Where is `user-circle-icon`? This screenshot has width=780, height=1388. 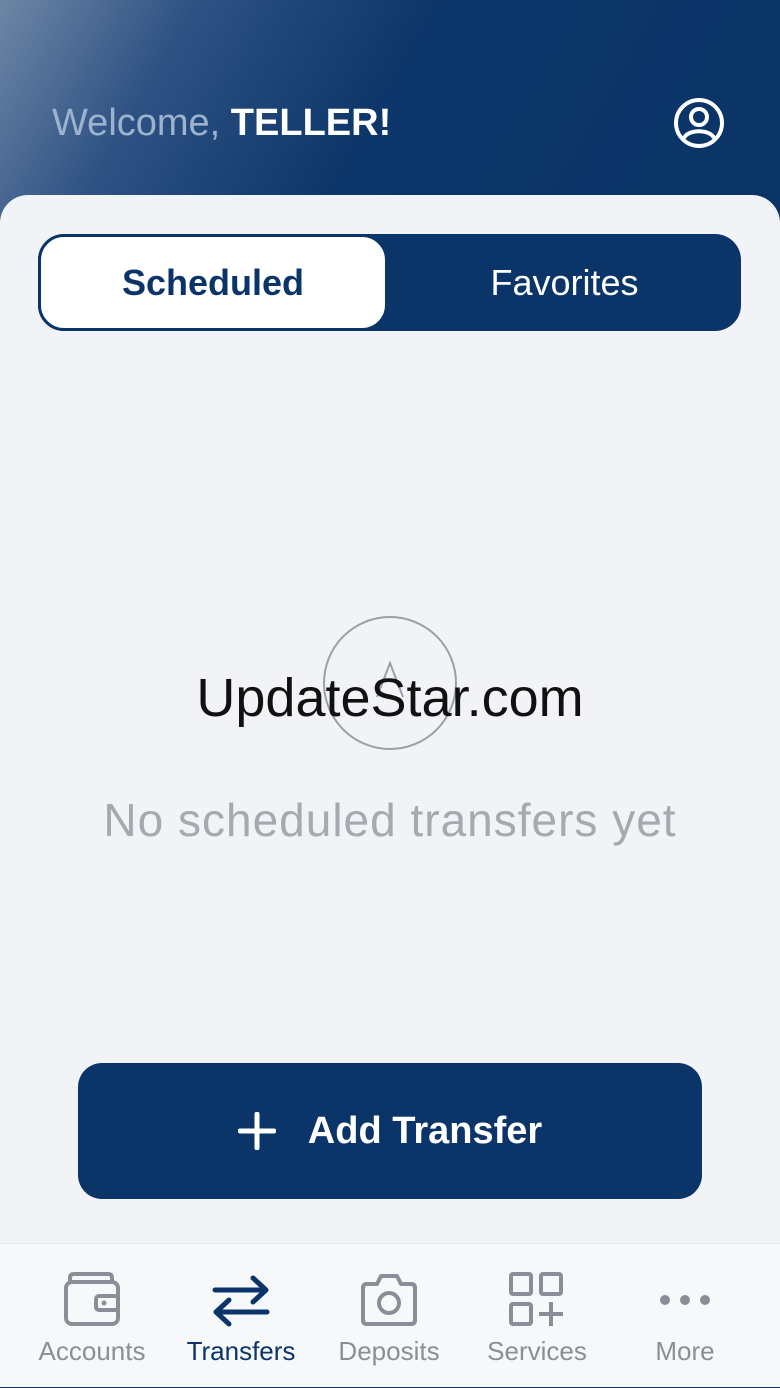 user-circle-icon is located at coordinates (699, 123).